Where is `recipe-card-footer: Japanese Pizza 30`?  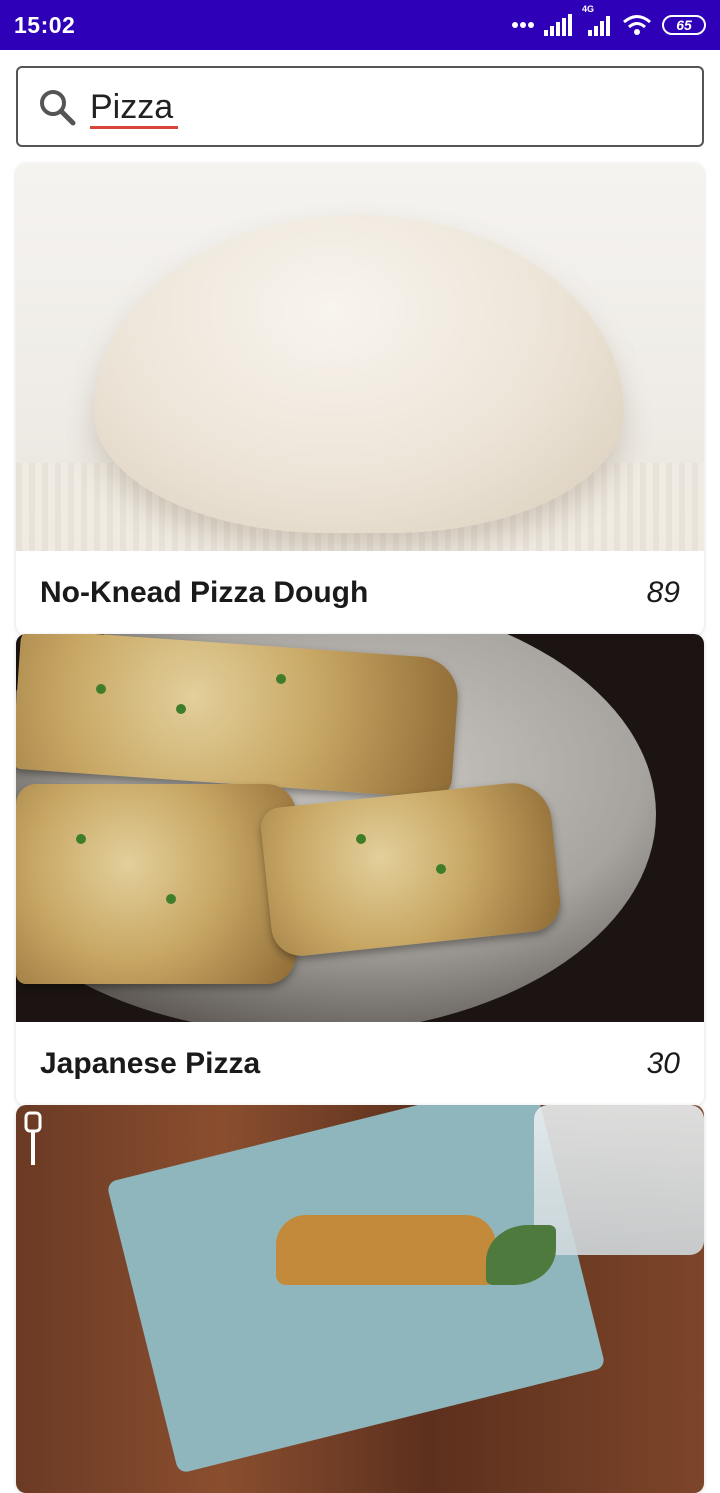 recipe-card-footer: Japanese Pizza 30 is located at coordinates (360, 1064).